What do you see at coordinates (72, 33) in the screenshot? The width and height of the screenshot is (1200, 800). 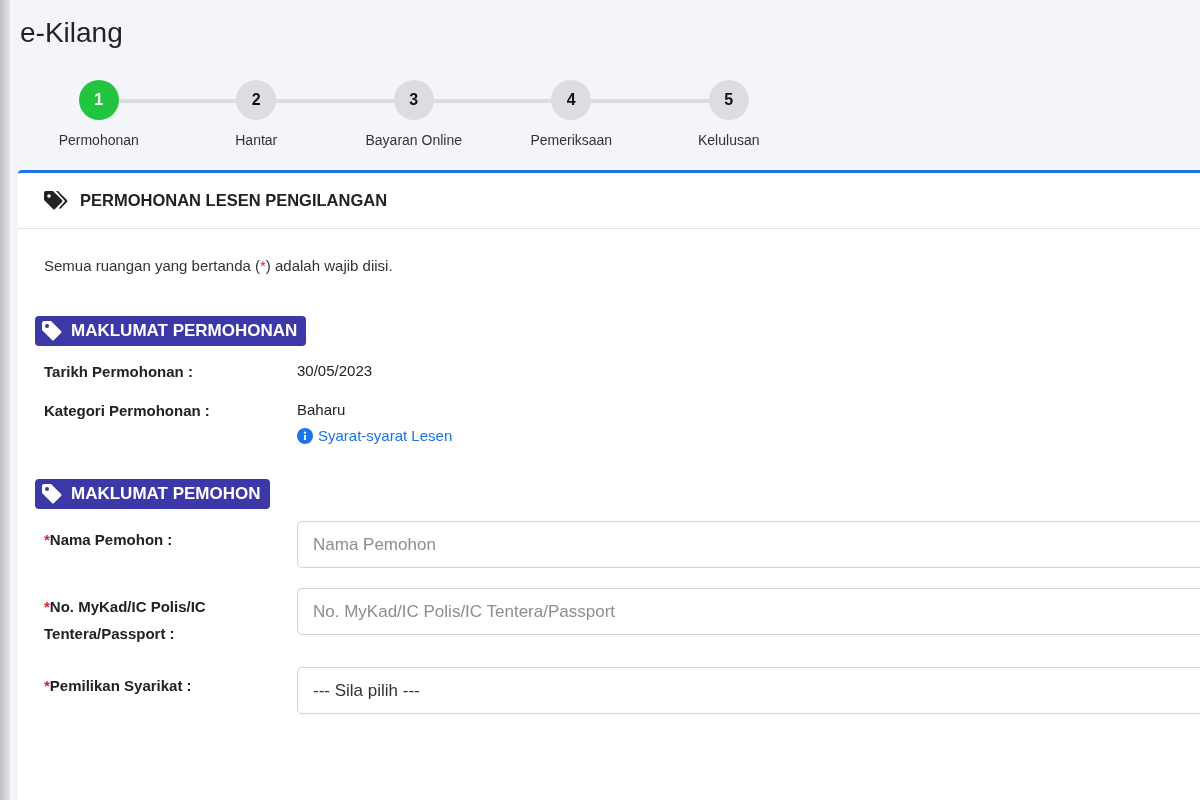 I see `app-title: e-Kilang` at bounding box center [72, 33].